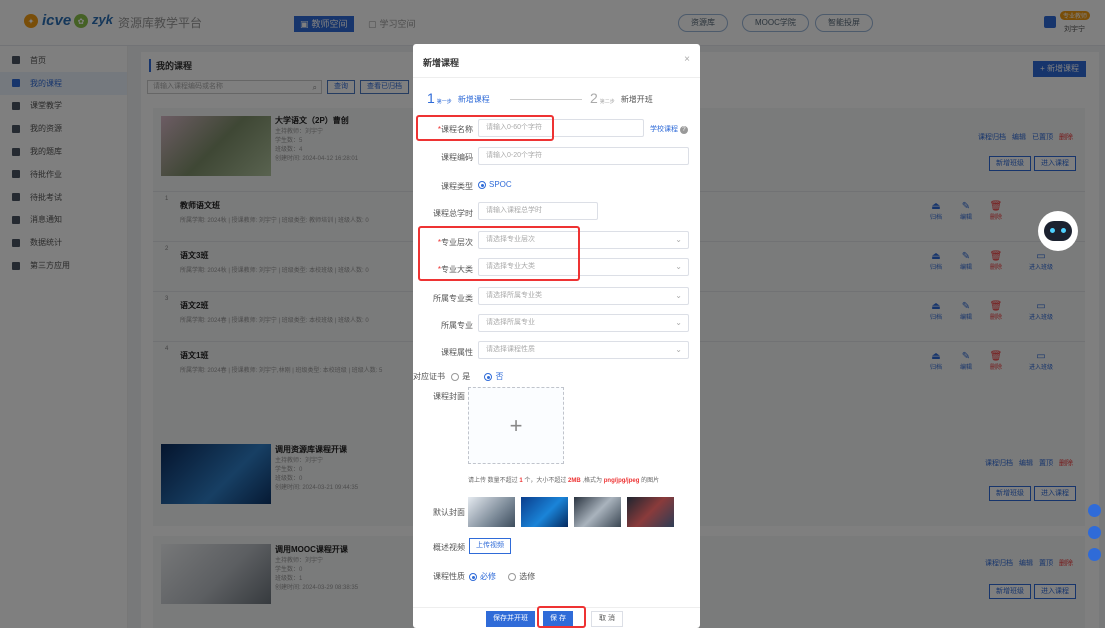 The image size is (1105, 628). I want to click on step-2: 2 第二步 新增开班, so click(621, 98).